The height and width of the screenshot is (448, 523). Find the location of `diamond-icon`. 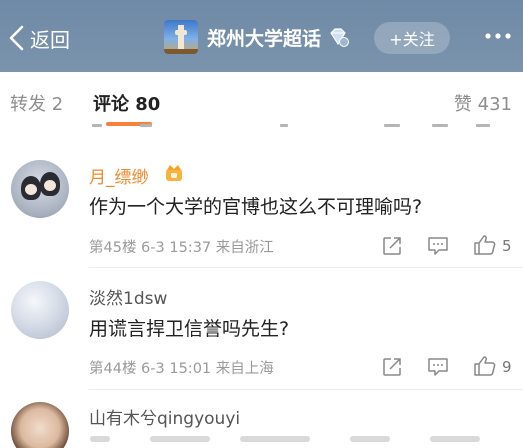

diamond-icon is located at coordinates (340, 37).